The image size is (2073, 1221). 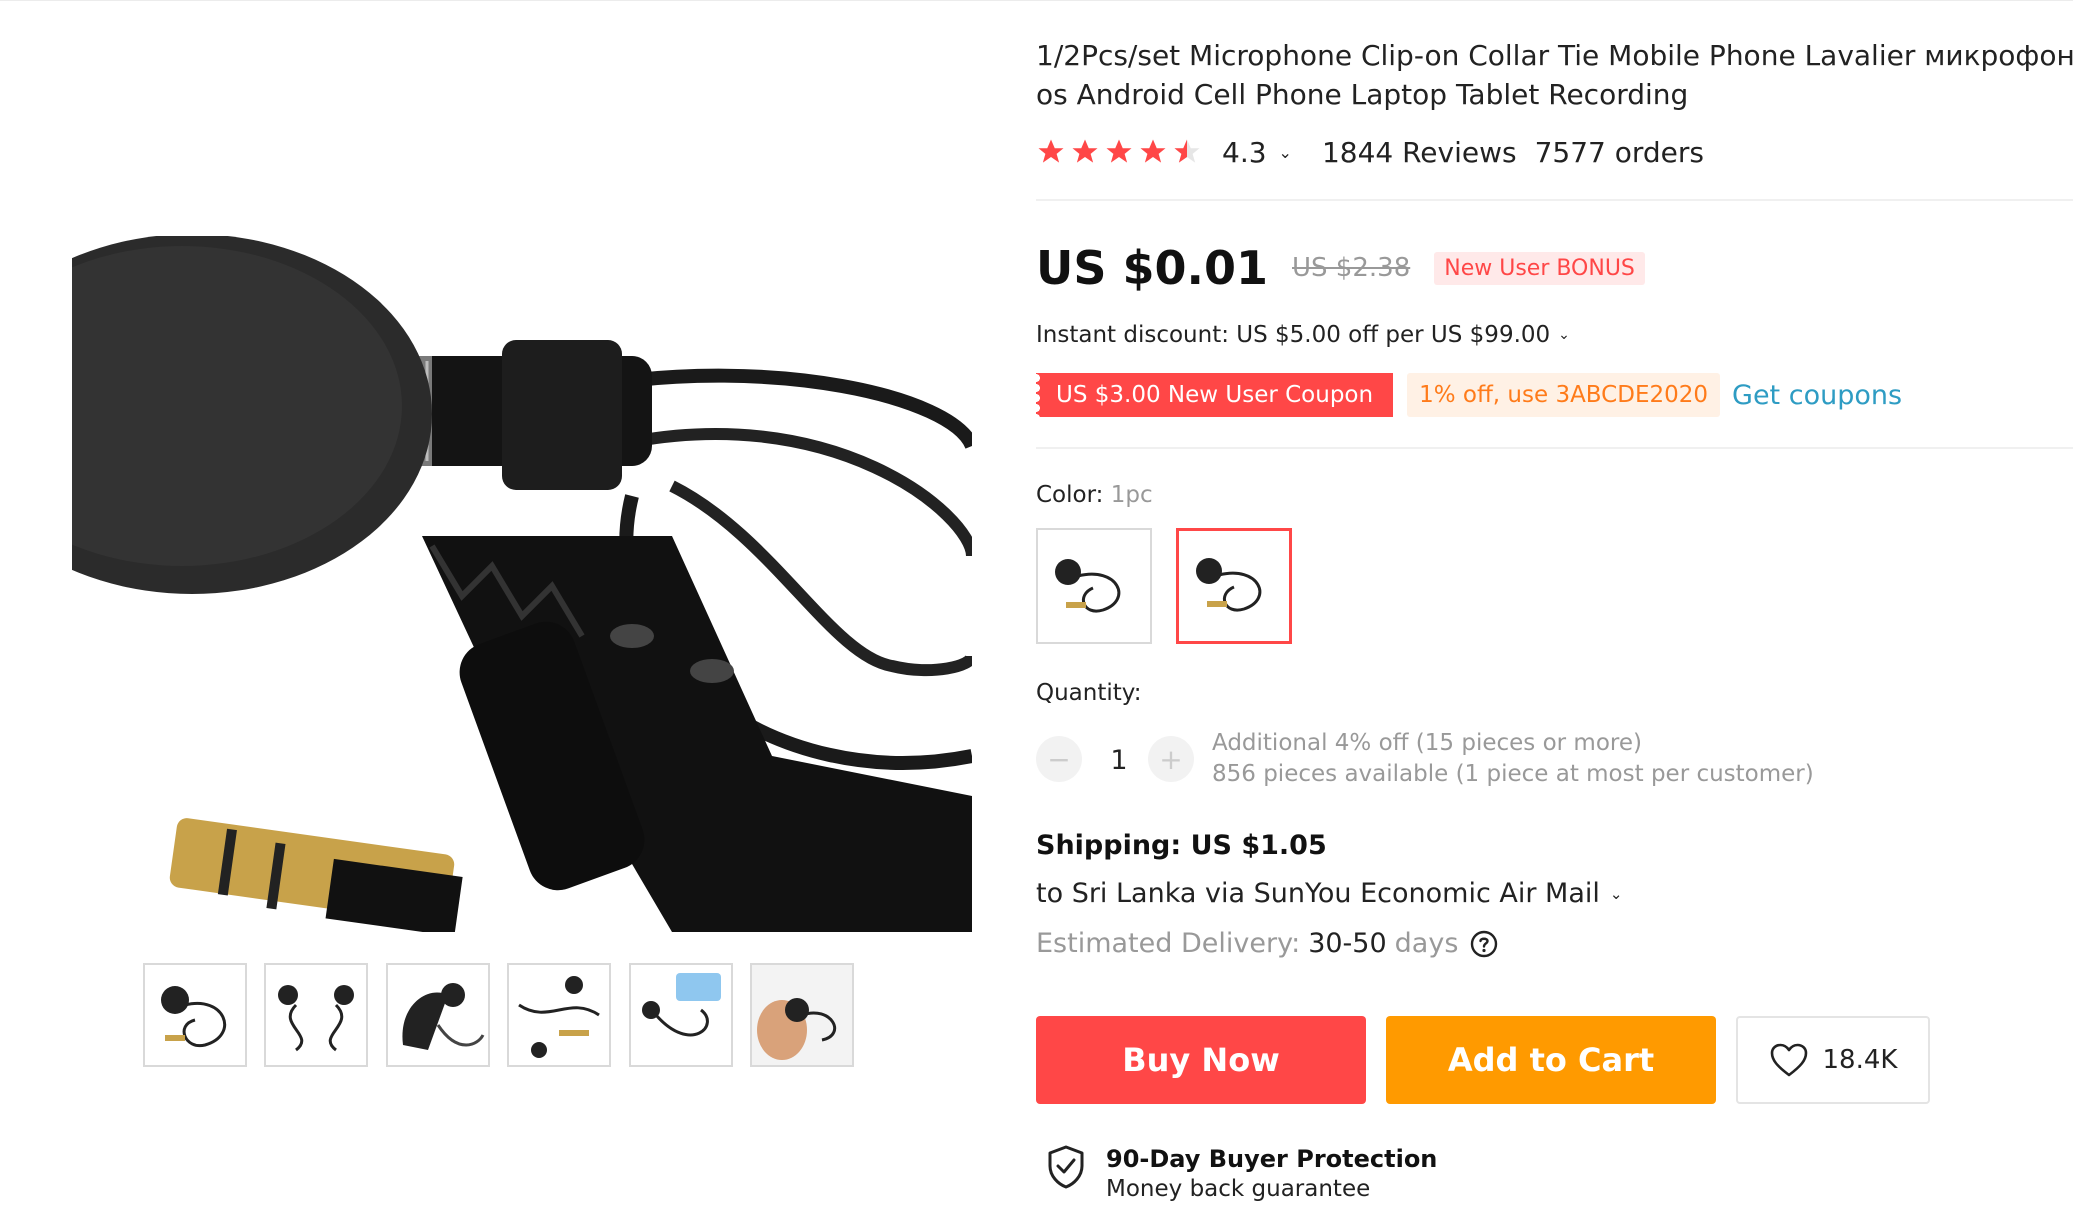 I want to click on estimated-delivery: Estimated Delivery: 30-50 days, so click(x=1267, y=943).